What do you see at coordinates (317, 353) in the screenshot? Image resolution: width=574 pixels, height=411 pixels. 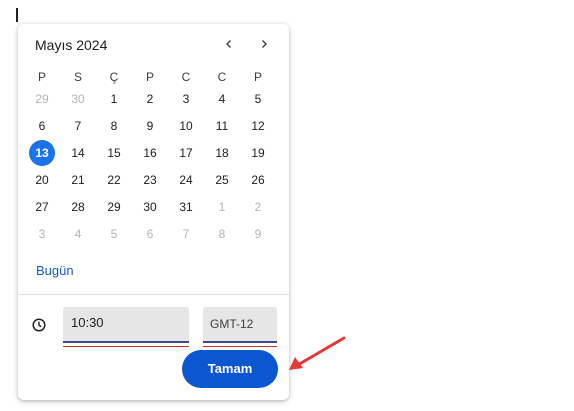 I see `red-arrow-icon` at bounding box center [317, 353].